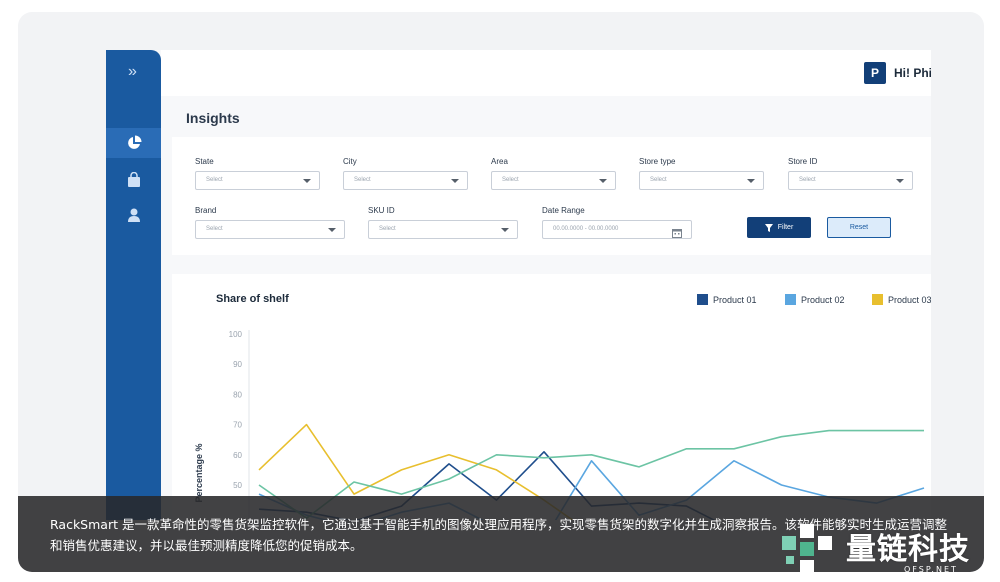 Image resolution: width=1000 pixels, height=582 pixels. I want to click on reset-button-label: Reset, so click(859, 227).